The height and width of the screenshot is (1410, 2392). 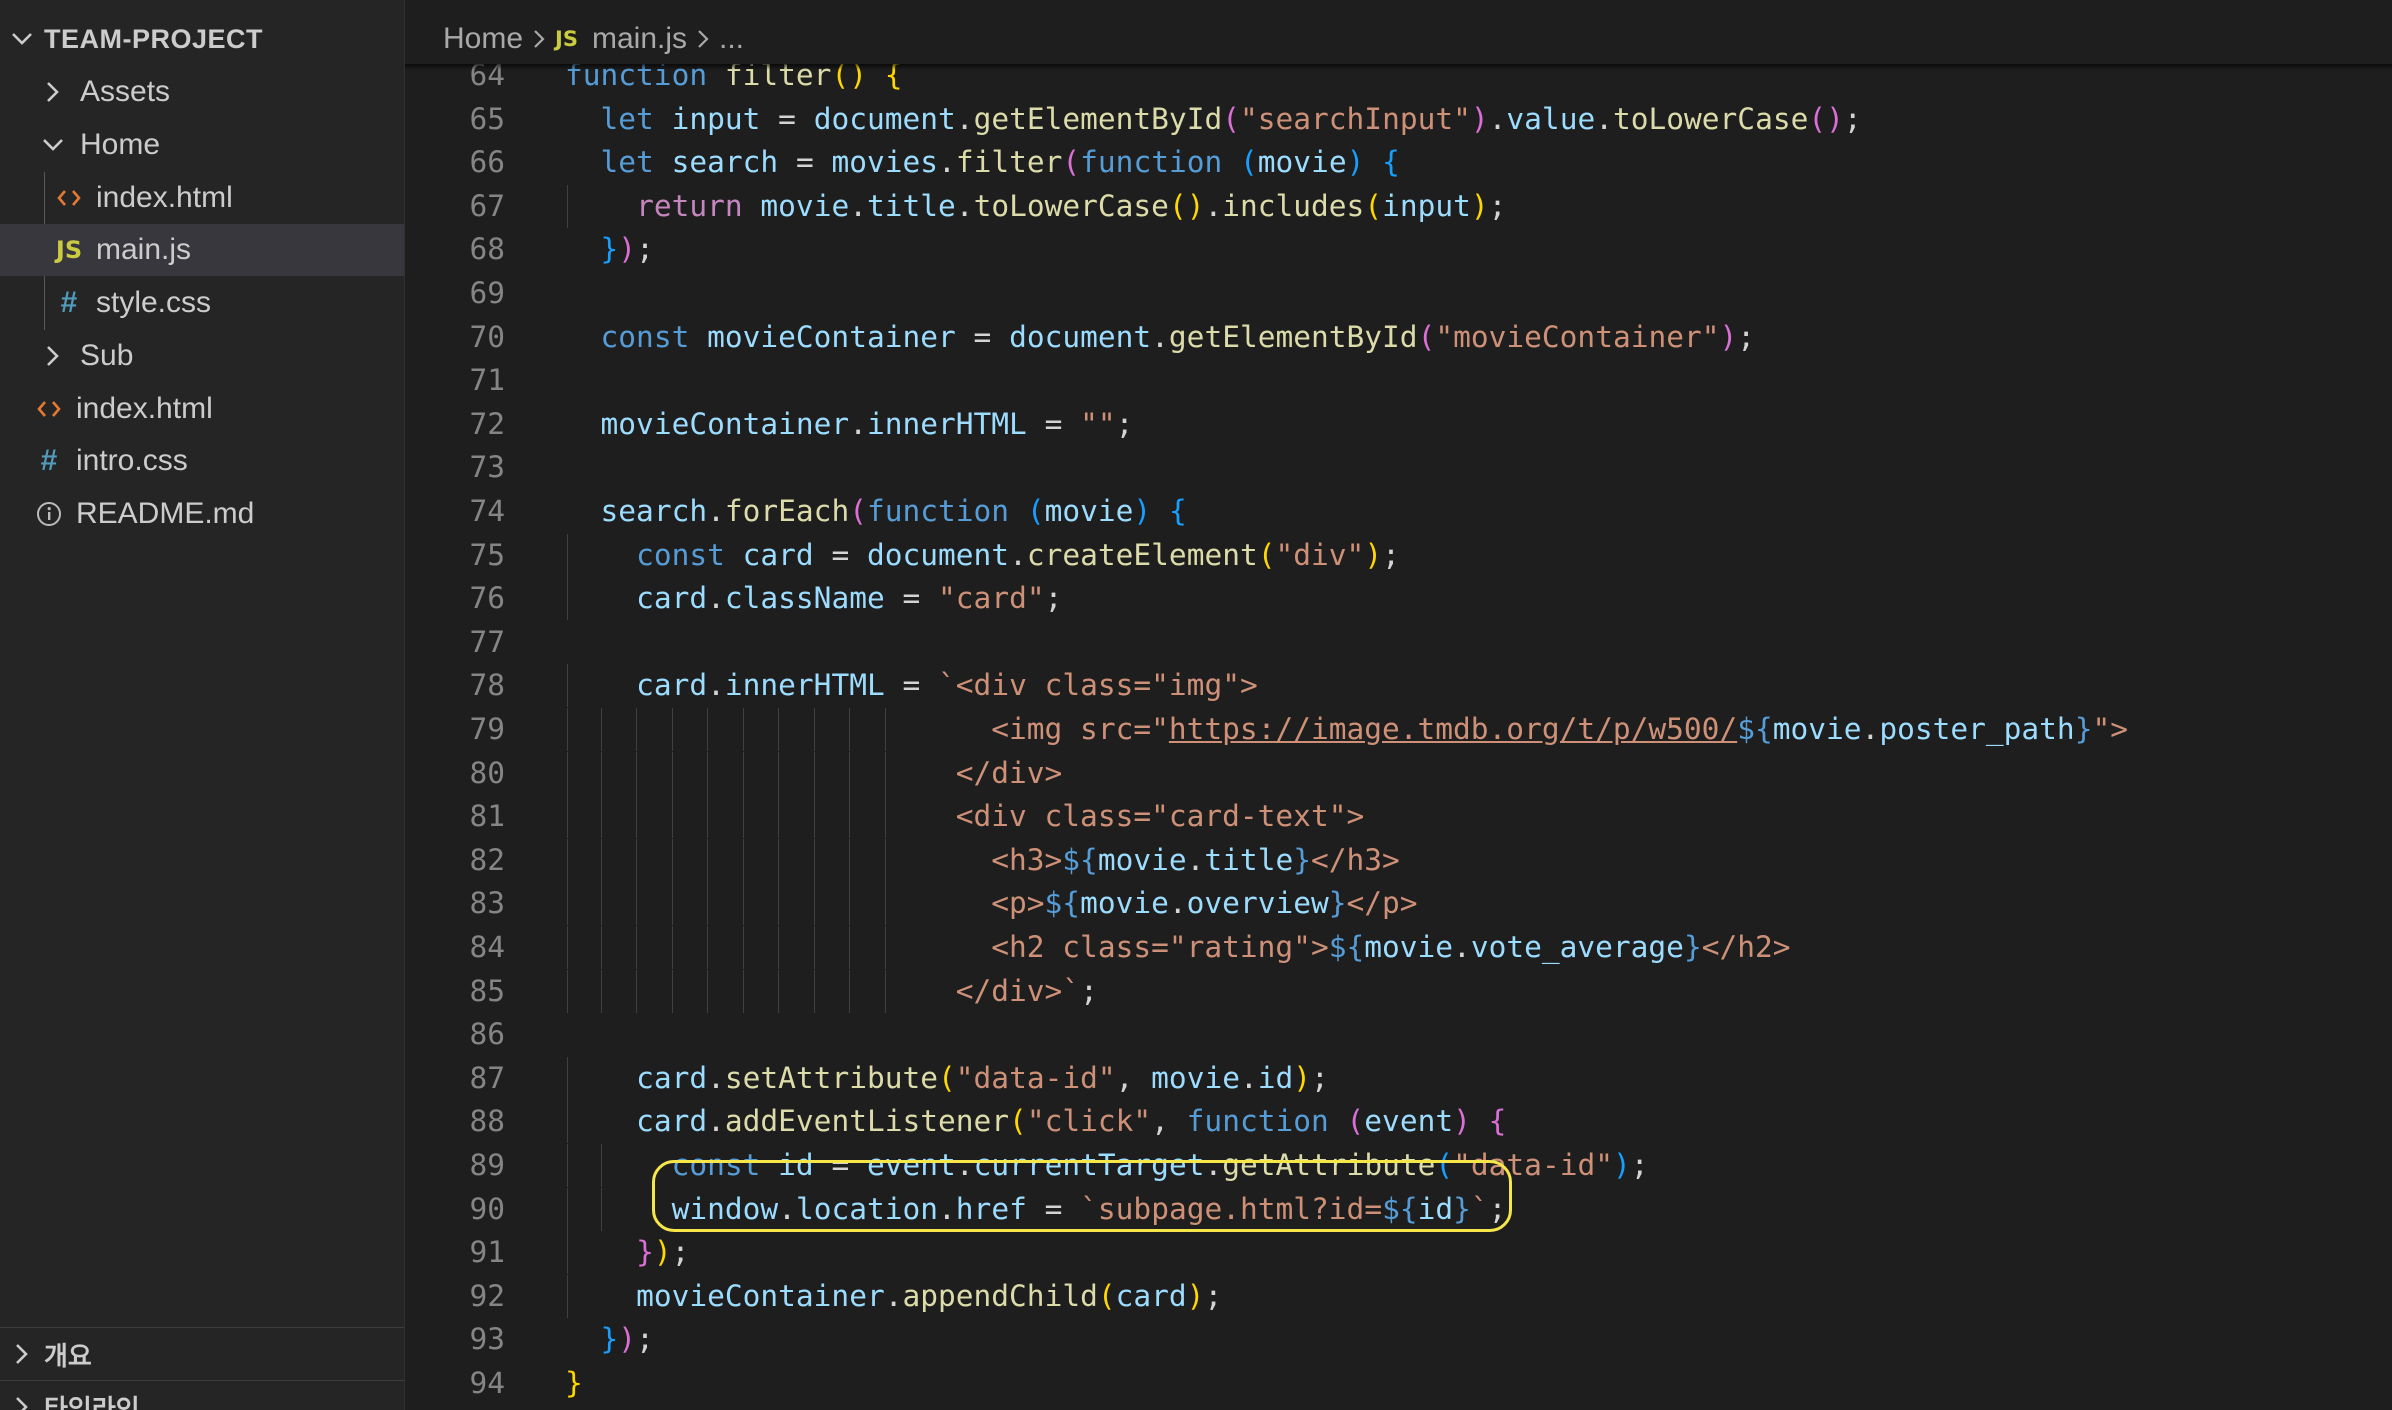 What do you see at coordinates (487, 162) in the screenshot?
I see `line-number: 66` at bounding box center [487, 162].